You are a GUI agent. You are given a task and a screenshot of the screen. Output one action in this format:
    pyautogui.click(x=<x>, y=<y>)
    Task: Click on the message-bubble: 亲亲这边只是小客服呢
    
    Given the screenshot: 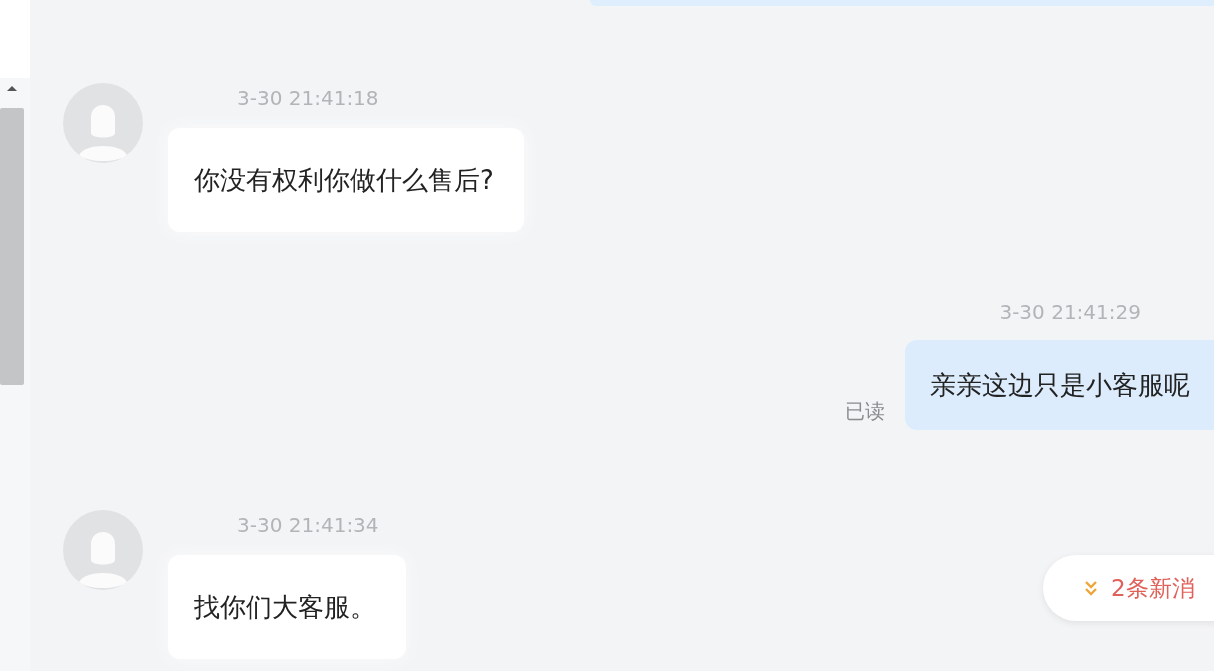 What is the action you would take?
    pyautogui.click(x=1059, y=385)
    